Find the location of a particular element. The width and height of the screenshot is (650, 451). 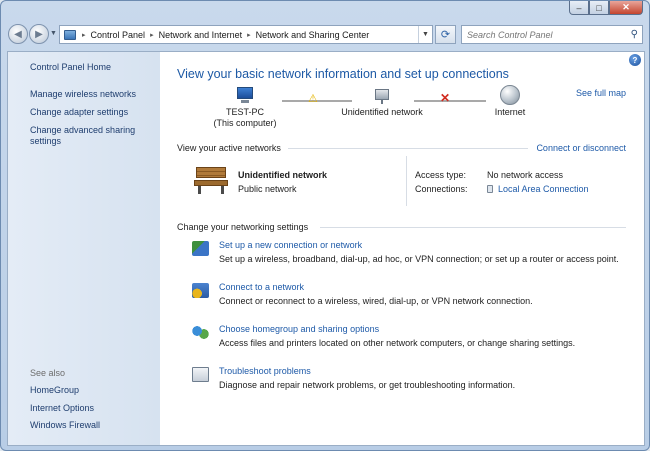

map-node-network: Unidentified network is located at coordinates (382, 102).